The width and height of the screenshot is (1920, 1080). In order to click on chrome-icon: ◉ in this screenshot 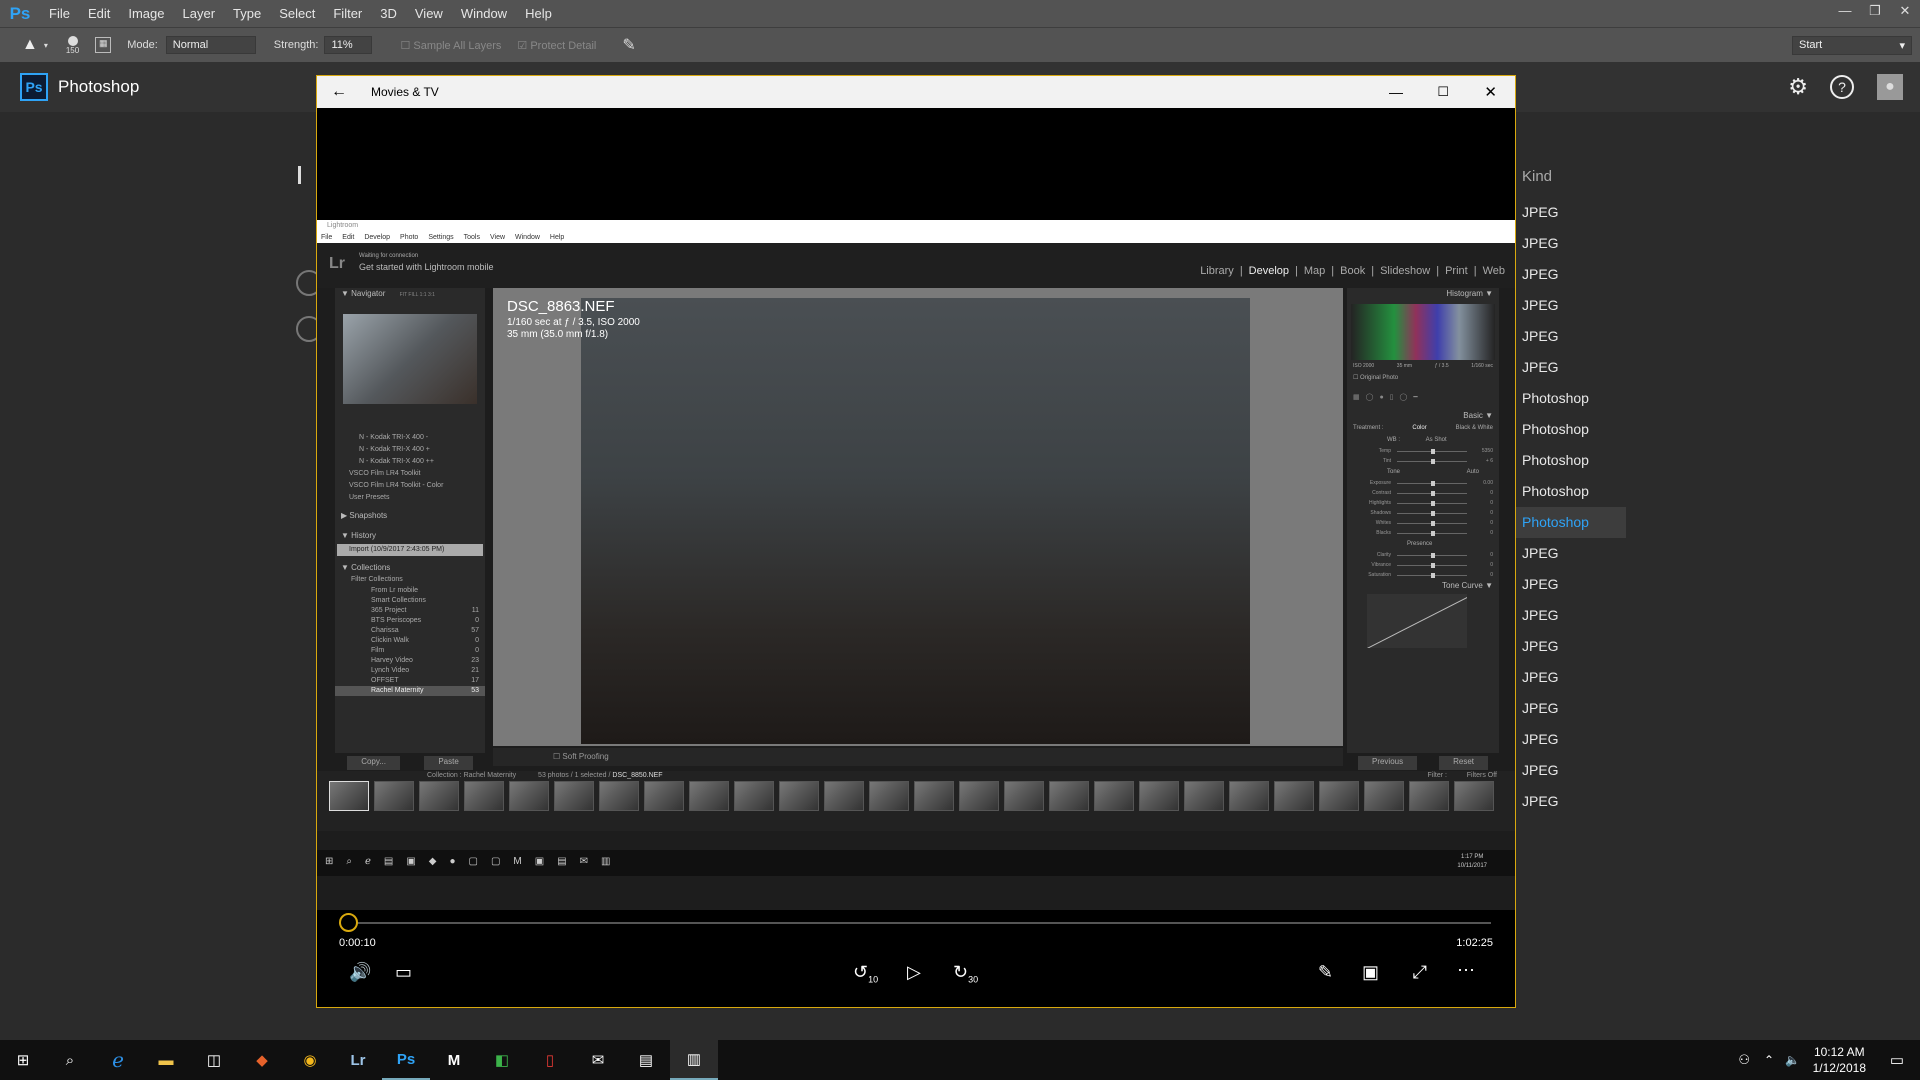, I will do `click(310, 1060)`.